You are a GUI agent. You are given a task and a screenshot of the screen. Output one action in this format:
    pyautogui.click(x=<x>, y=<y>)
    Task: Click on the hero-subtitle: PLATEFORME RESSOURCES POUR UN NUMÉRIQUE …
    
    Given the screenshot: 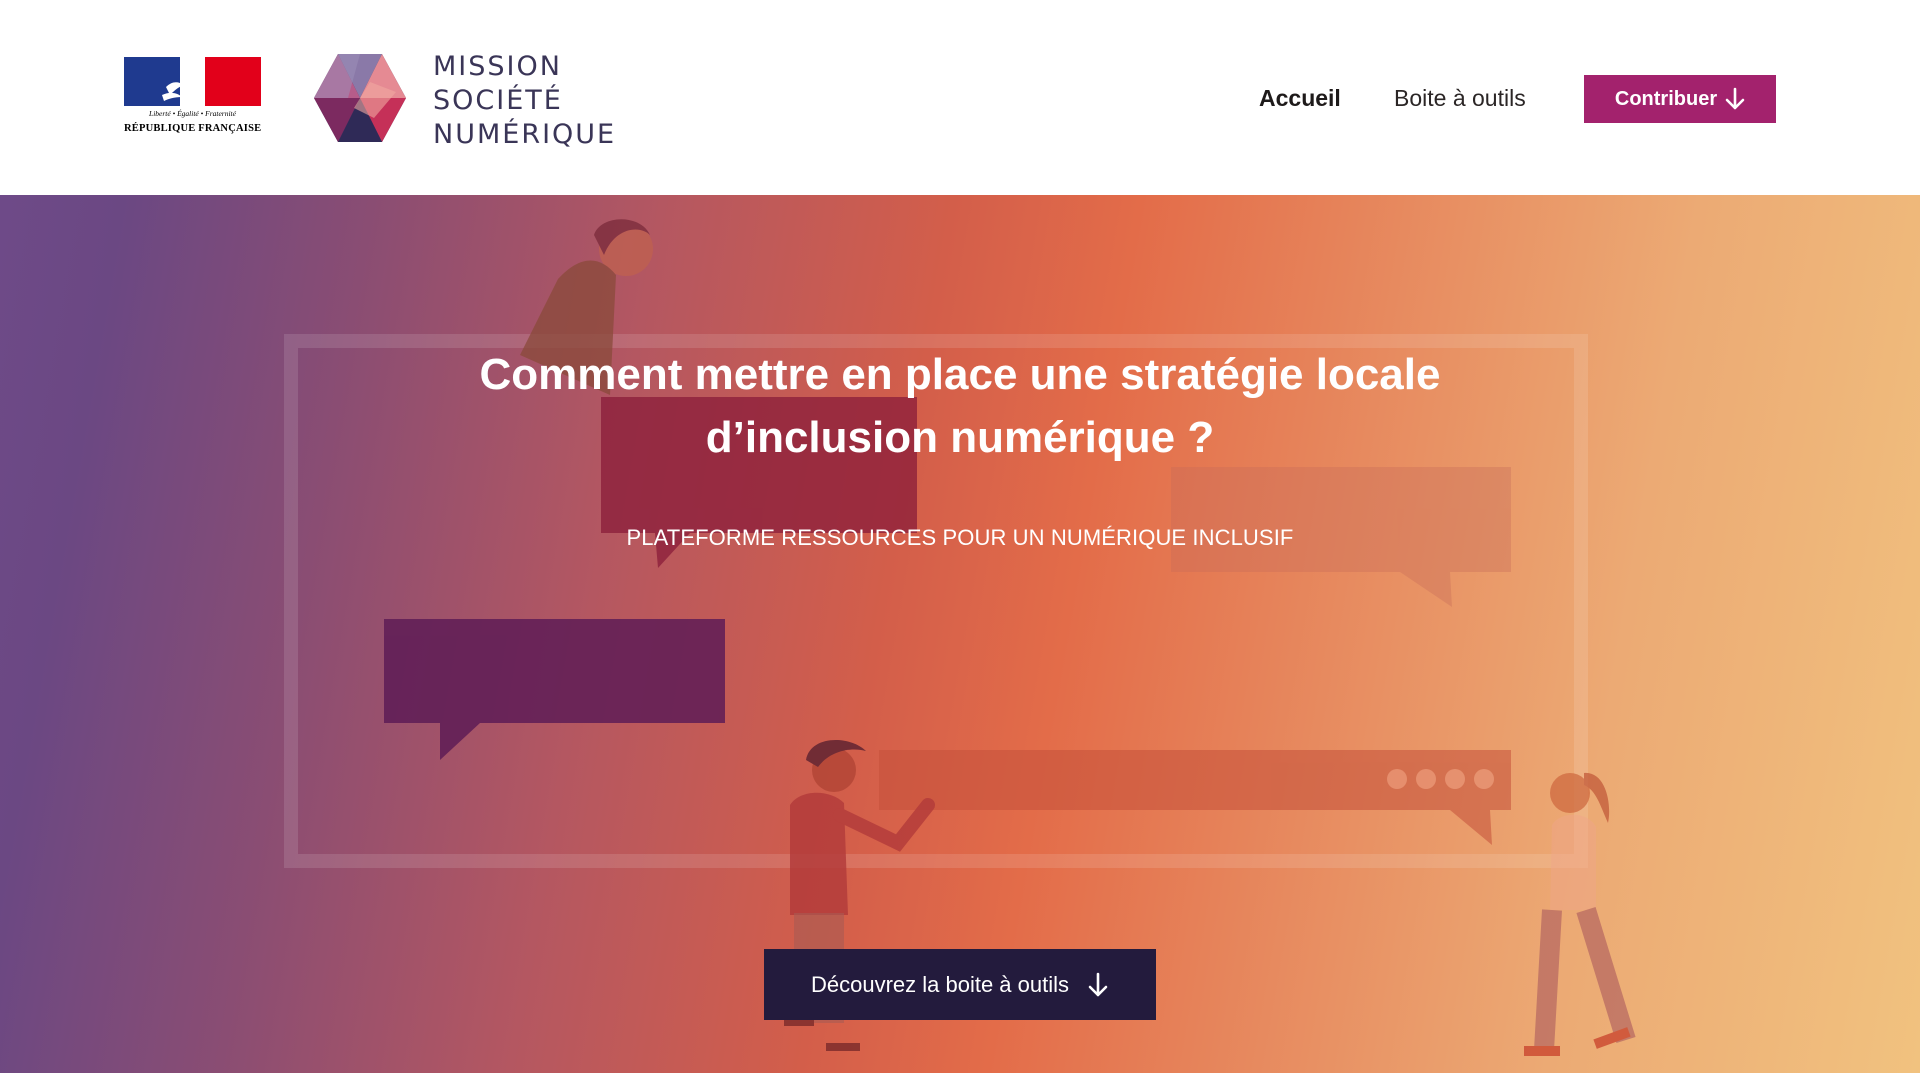 What is the action you would take?
    pyautogui.click(x=960, y=537)
    